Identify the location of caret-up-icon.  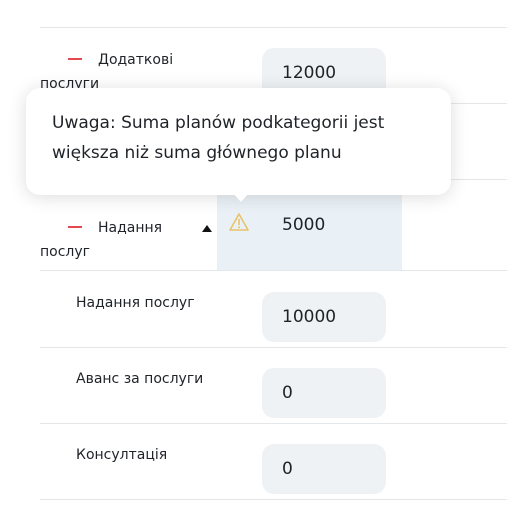
(207, 228).